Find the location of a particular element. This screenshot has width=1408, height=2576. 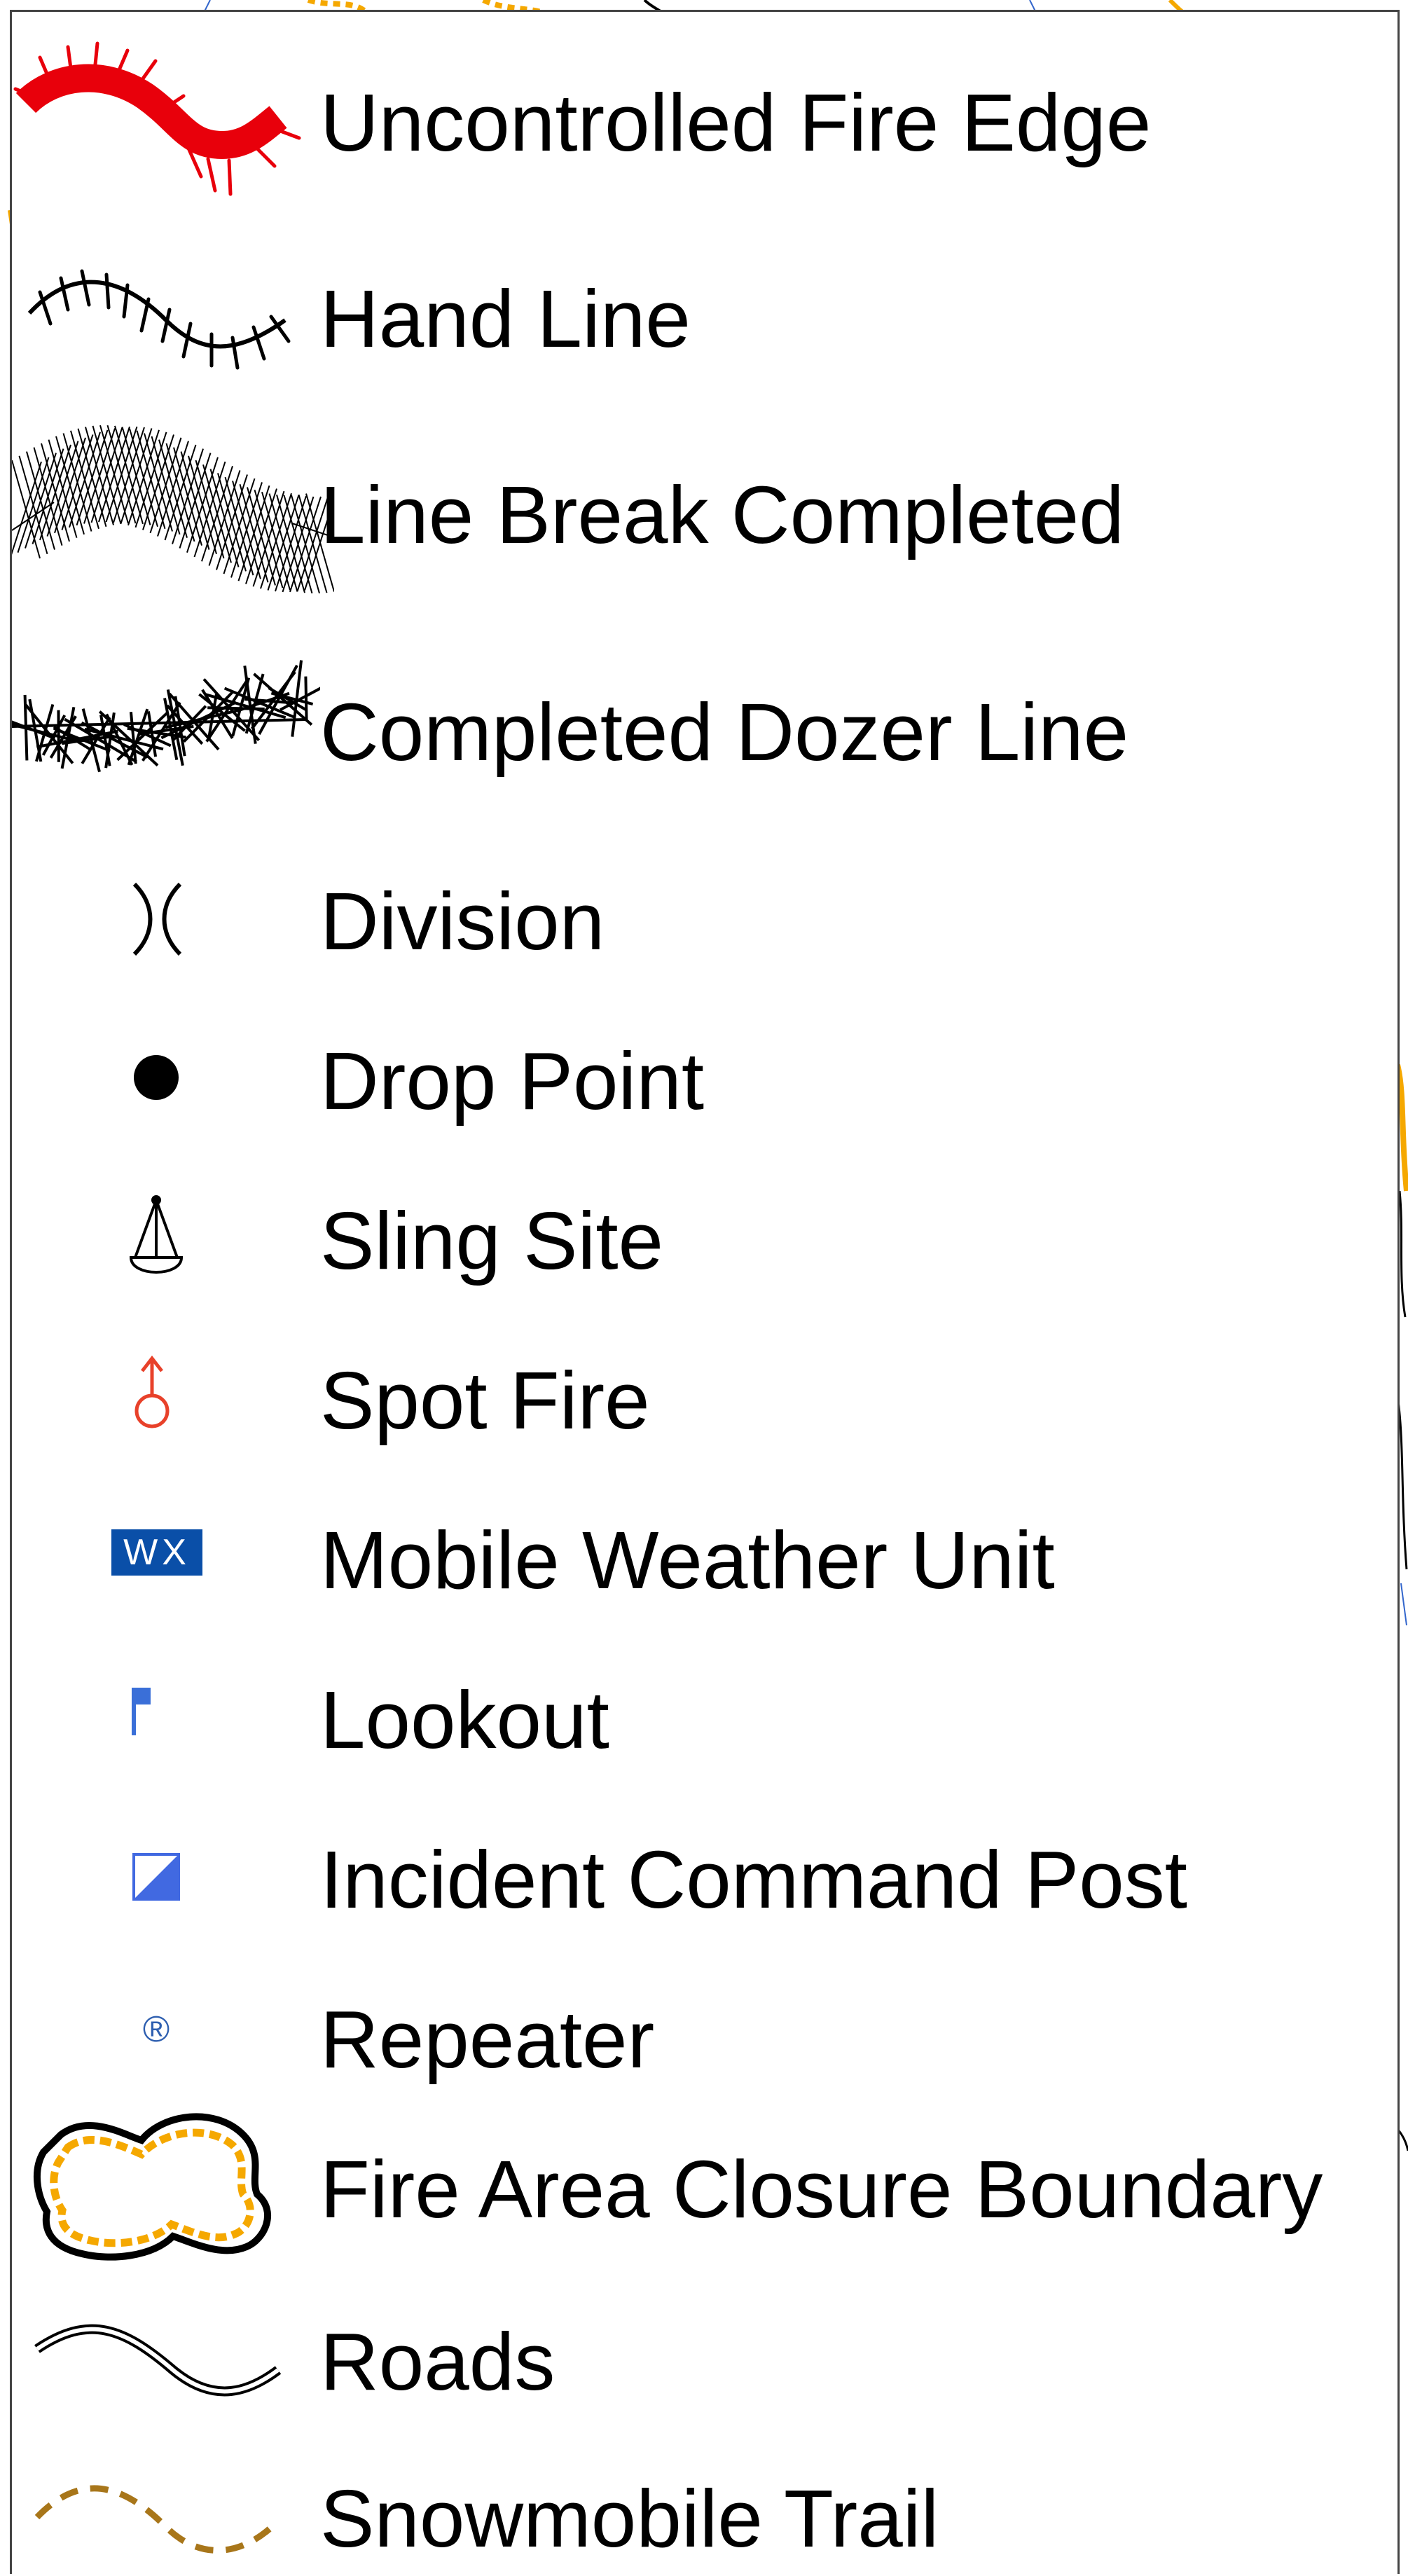

mobile-weather-unit-icon: WX is located at coordinates (156, 1552).